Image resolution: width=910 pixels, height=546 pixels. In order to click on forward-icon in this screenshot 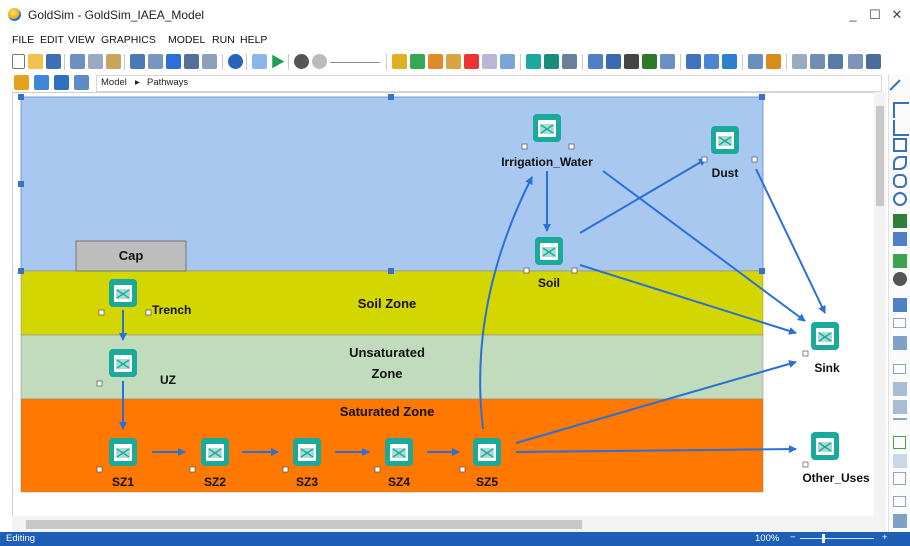, I will do `click(81, 82)`.